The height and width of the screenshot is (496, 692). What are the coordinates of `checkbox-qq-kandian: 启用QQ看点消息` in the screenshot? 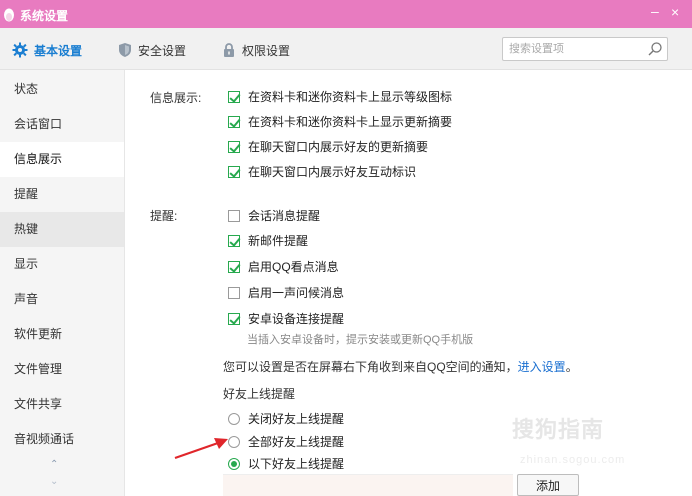 It's located at (283, 266).